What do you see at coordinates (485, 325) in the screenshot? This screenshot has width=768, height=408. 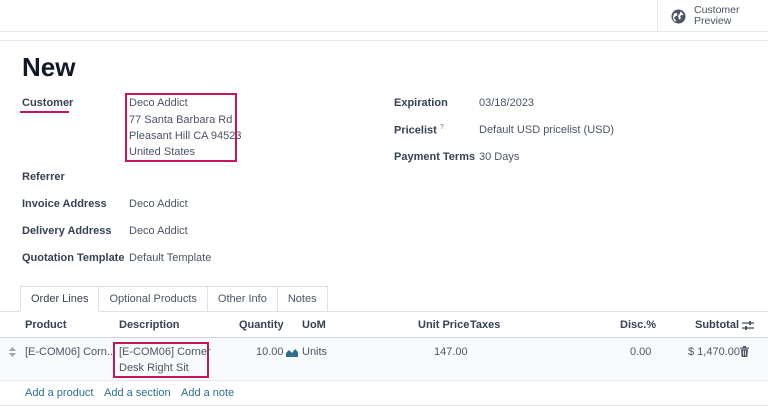 I see `column-header-taxes: Taxes` at bounding box center [485, 325].